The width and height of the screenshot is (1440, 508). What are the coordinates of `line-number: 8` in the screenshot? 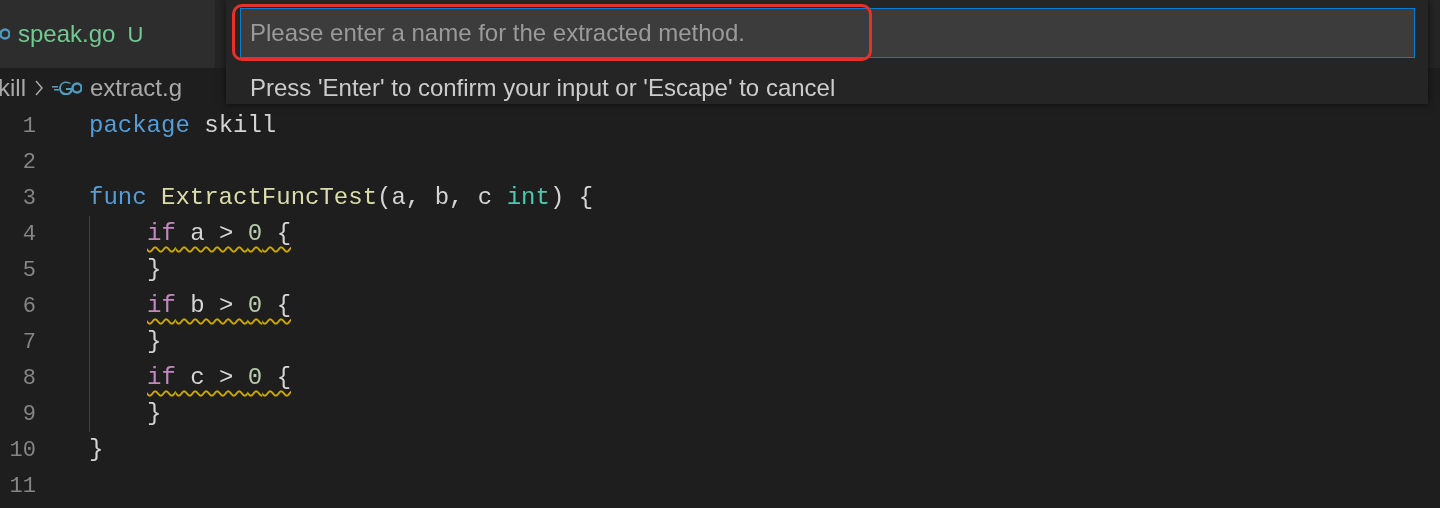 It's located at (28, 378).